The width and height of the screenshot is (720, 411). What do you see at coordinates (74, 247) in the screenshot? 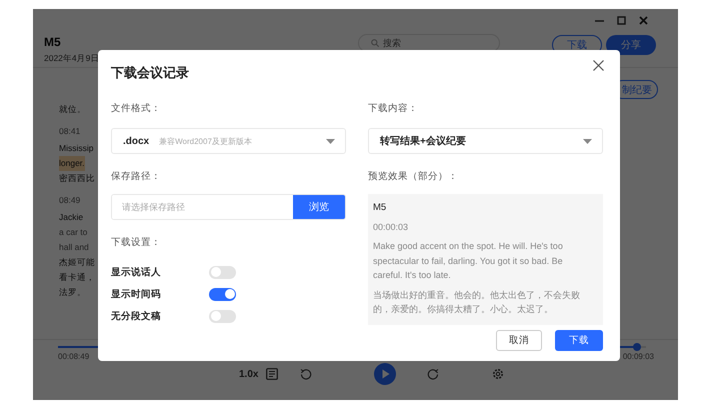
I see `transcript-line: hall and` at bounding box center [74, 247].